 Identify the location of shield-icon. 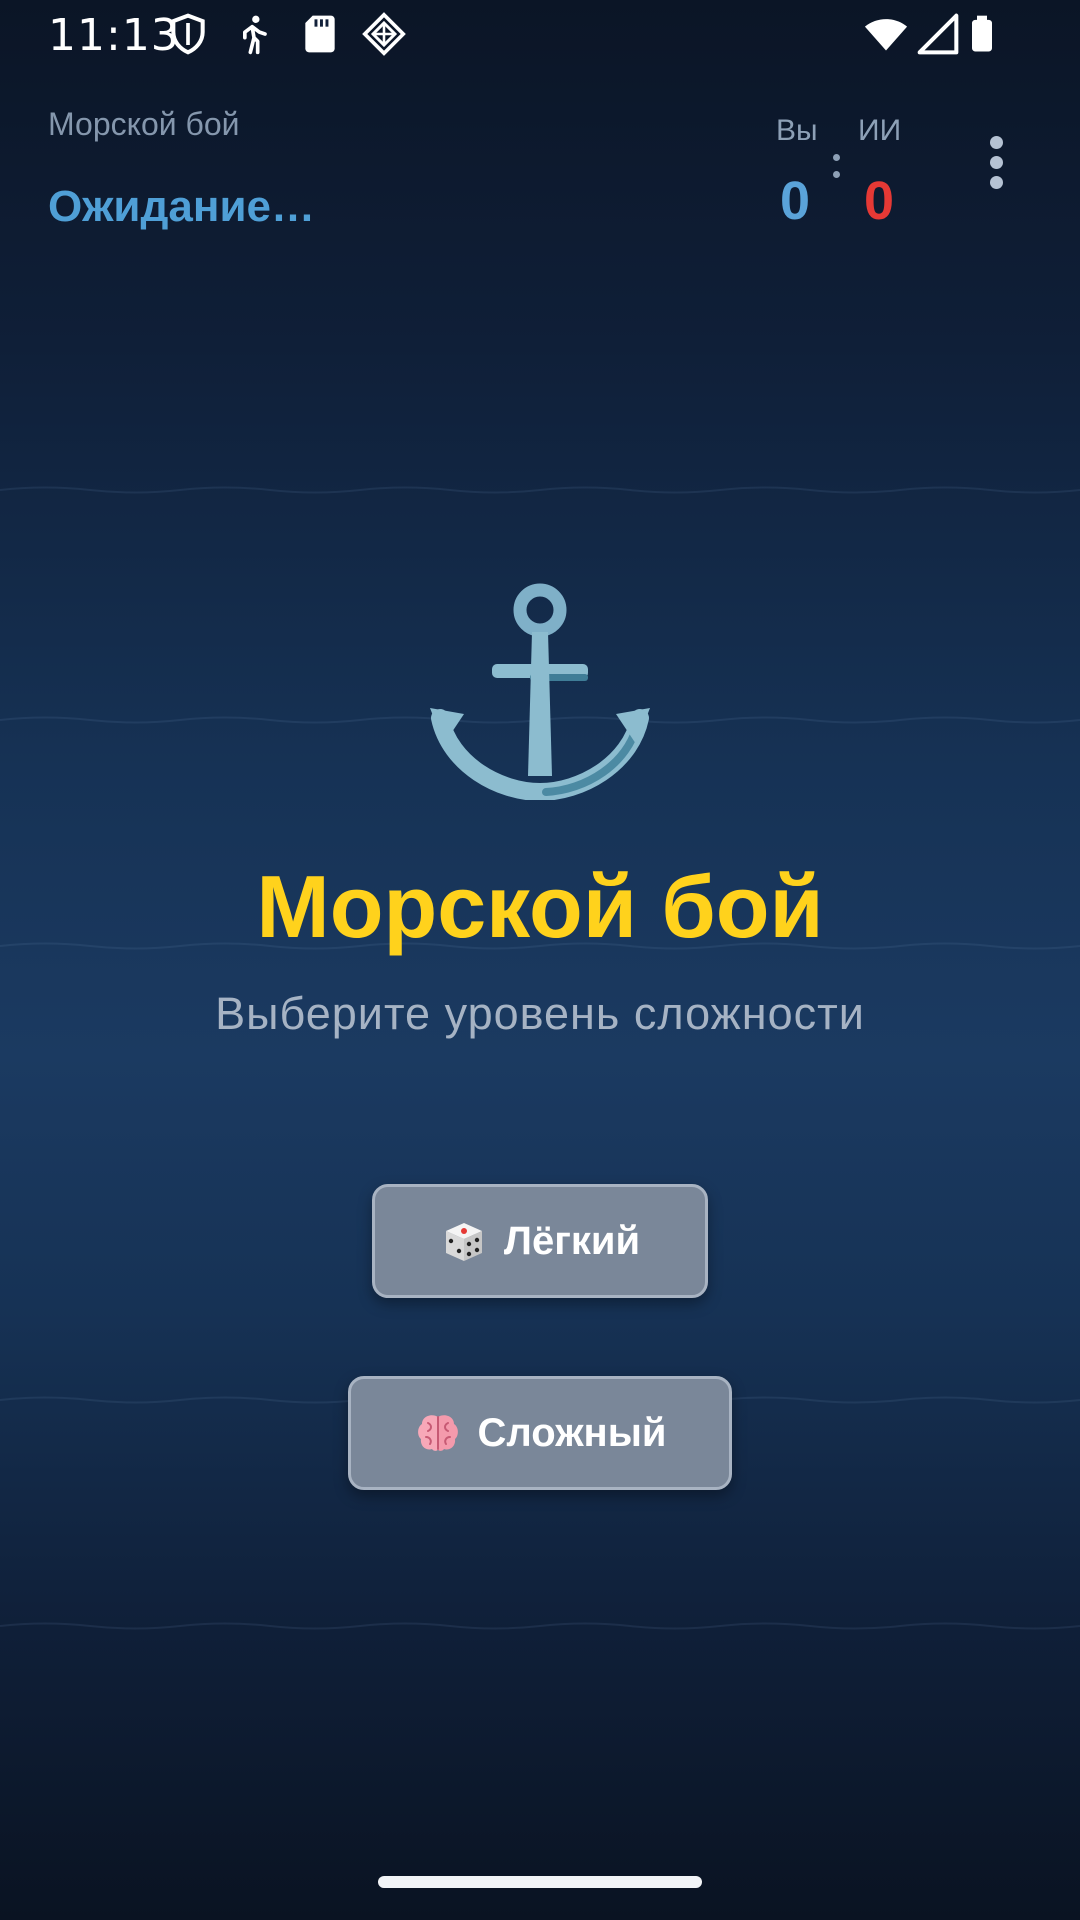
(188, 34).